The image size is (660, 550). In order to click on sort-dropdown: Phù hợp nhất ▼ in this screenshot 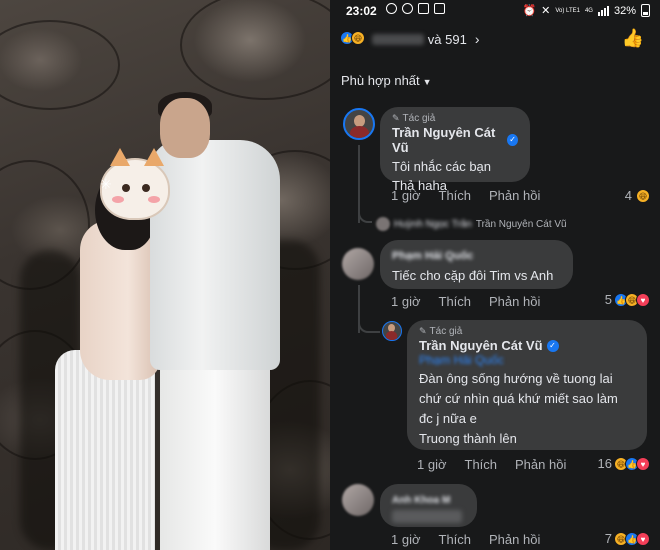, I will do `click(386, 80)`.